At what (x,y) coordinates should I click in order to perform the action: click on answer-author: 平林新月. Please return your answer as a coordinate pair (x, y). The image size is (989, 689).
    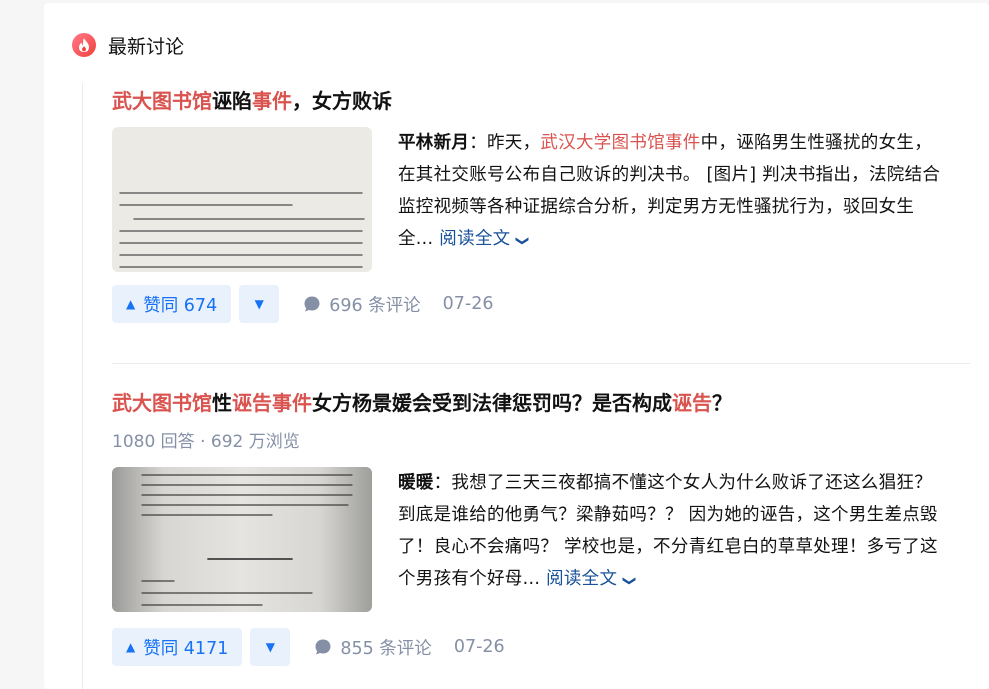
    Looking at the image, I should click on (433, 143).